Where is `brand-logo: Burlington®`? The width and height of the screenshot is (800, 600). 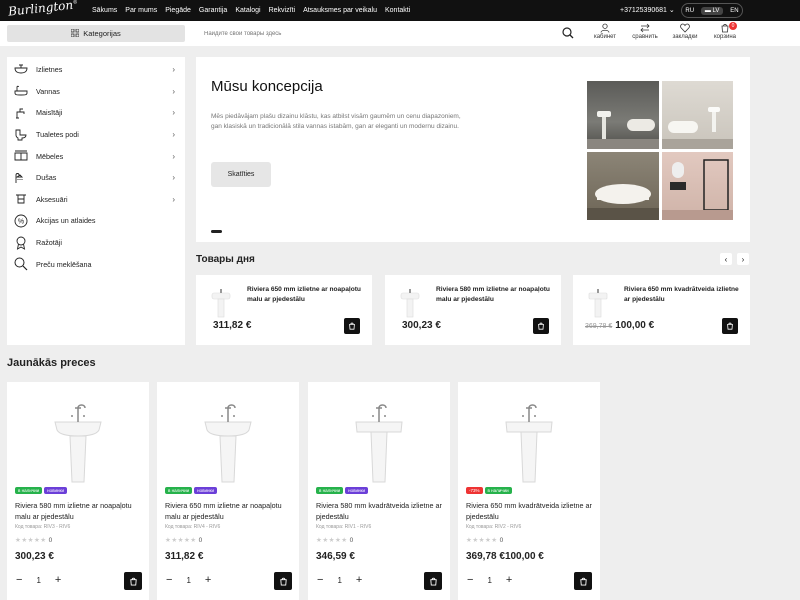
brand-logo: Burlington® is located at coordinates (42, 9).